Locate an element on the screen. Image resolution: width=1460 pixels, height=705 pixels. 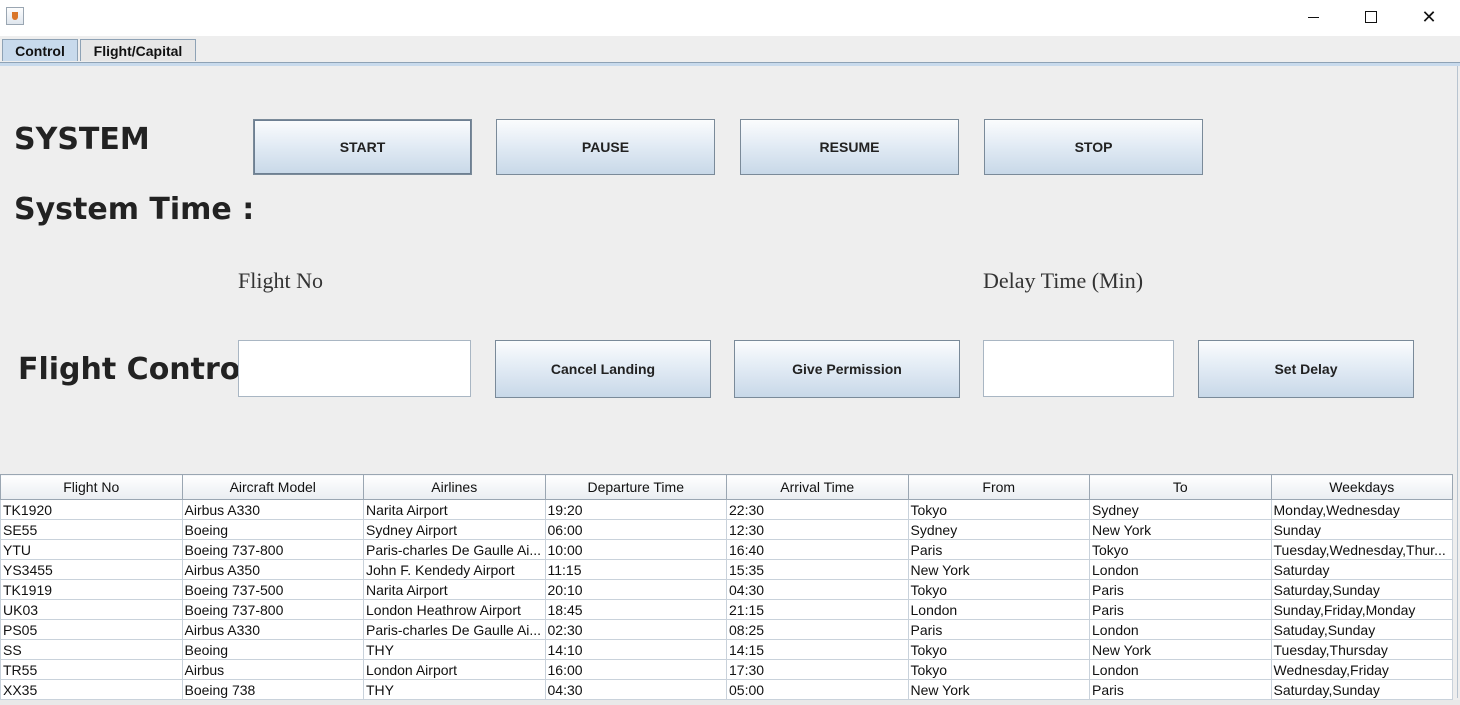
table-cell: 19:20 is located at coordinates (635, 509).